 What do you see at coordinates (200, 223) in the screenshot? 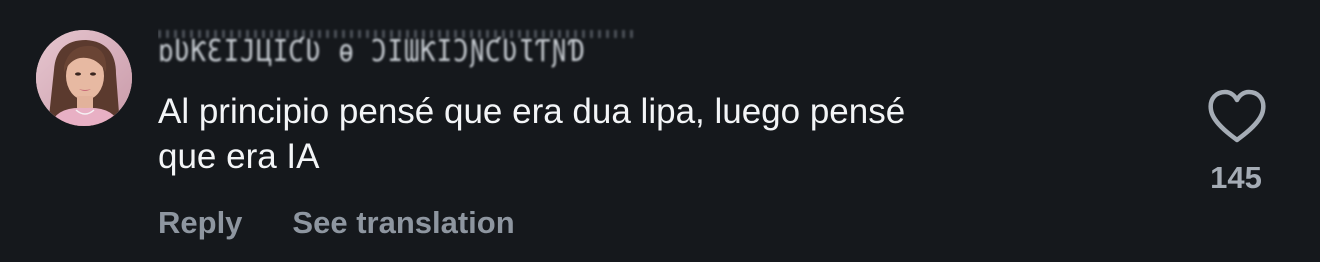
I see `reply-button: Reply` at bounding box center [200, 223].